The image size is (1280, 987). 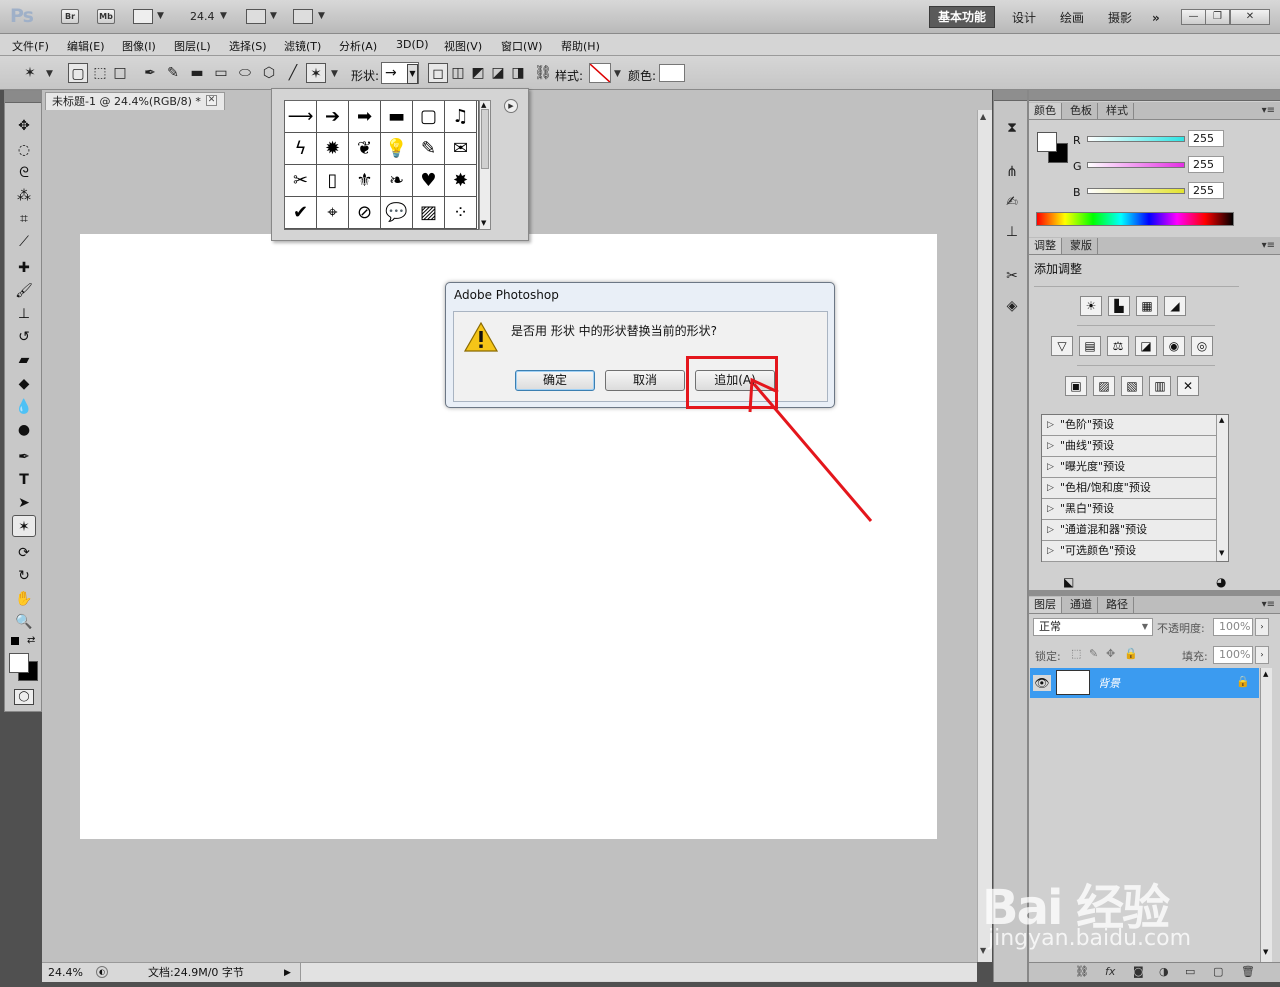 What do you see at coordinates (1012, 276) in the screenshot?
I see `tool-presets-icon: ✂` at bounding box center [1012, 276].